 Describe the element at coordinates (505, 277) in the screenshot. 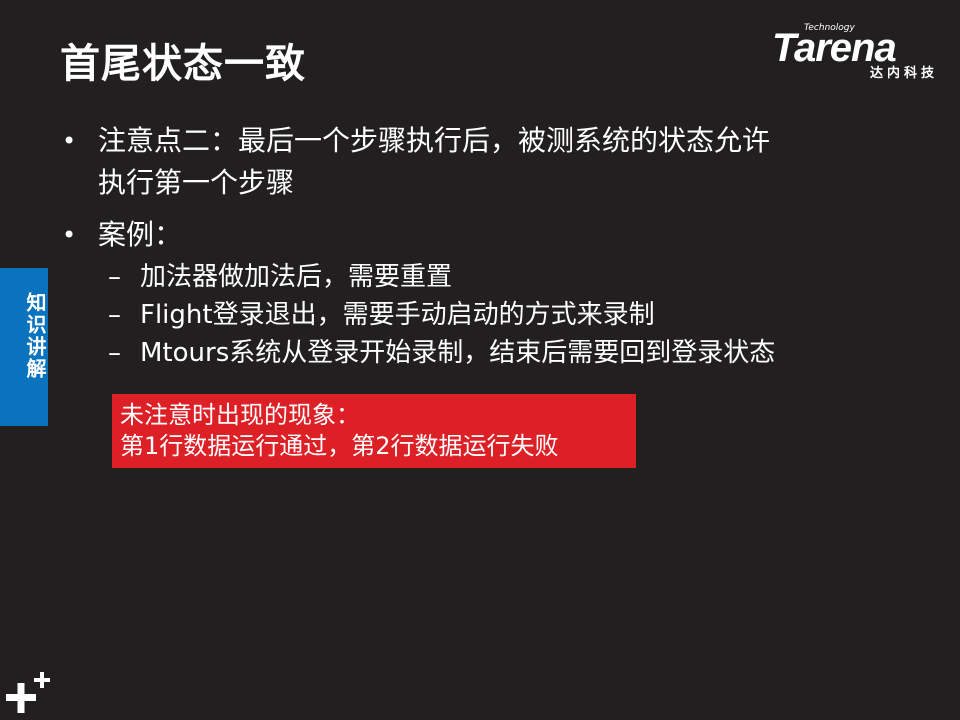

I see `sub-bullet-item: – 加法器做加法后，需要重置` at that location.